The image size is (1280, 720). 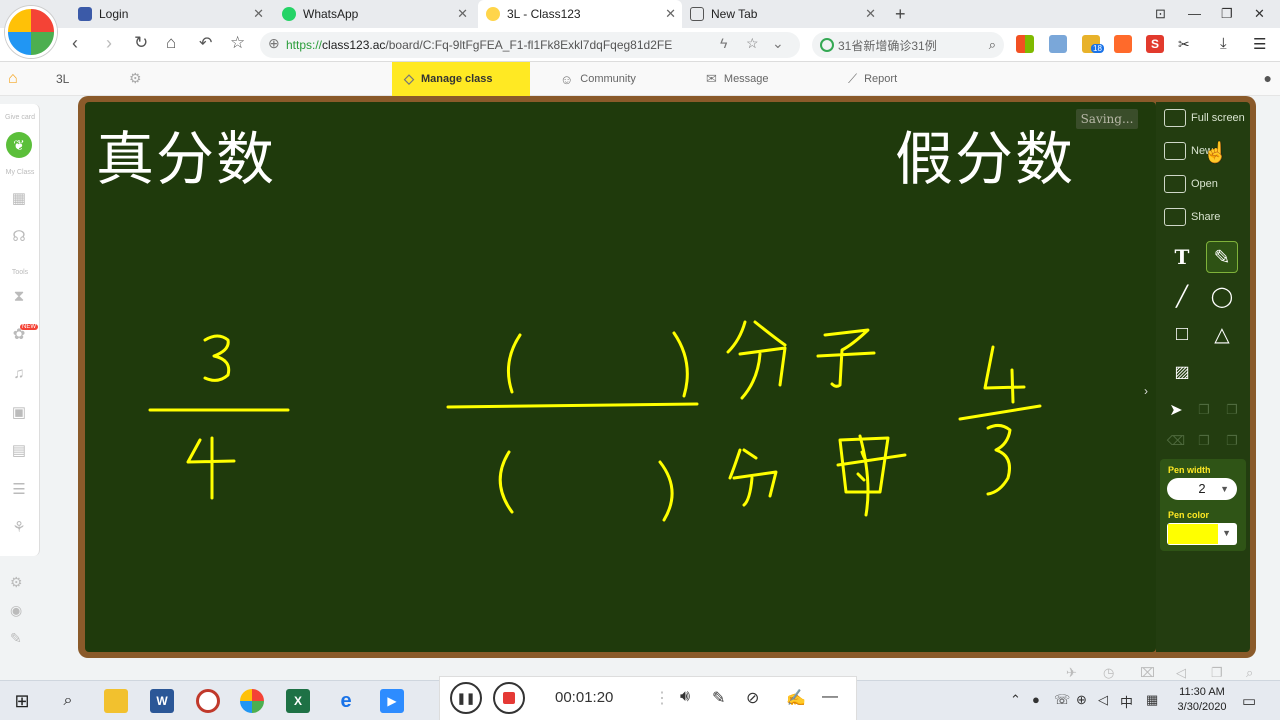 I want to click on volume-tray-icon: ◁, so click(x=1103, y=700).